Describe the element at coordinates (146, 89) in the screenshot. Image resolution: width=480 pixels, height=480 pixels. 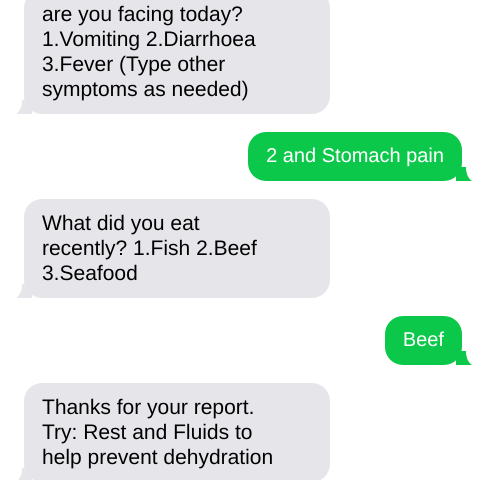
I see `message-text: symptoms as needed)` at that location.